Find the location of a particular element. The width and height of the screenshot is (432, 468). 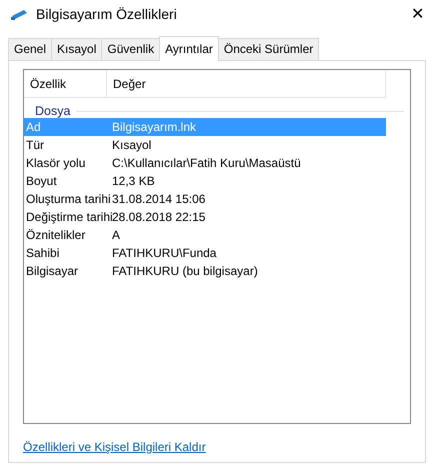

list-row: Bilgisayar FATIHKURU (bu bilgisayar) is located at coordinates (205, 271).